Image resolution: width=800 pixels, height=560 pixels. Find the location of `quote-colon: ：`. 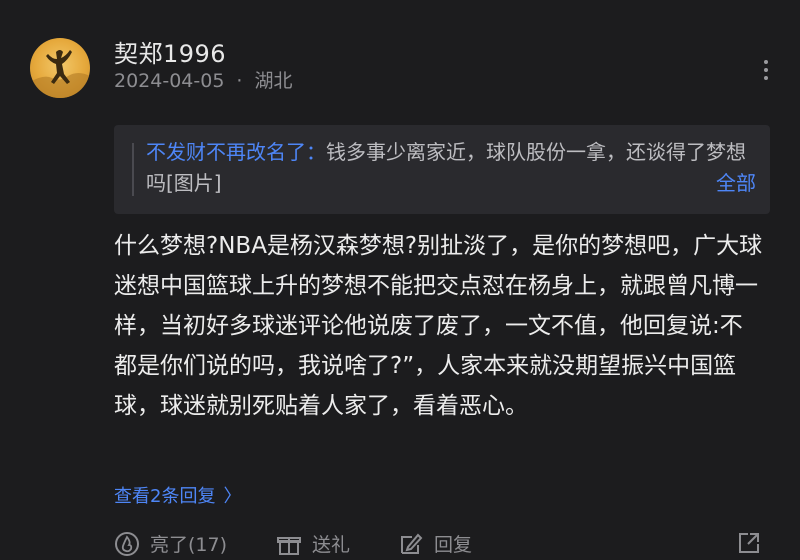

quote-colon: ： is located at coordinates (316, 152).